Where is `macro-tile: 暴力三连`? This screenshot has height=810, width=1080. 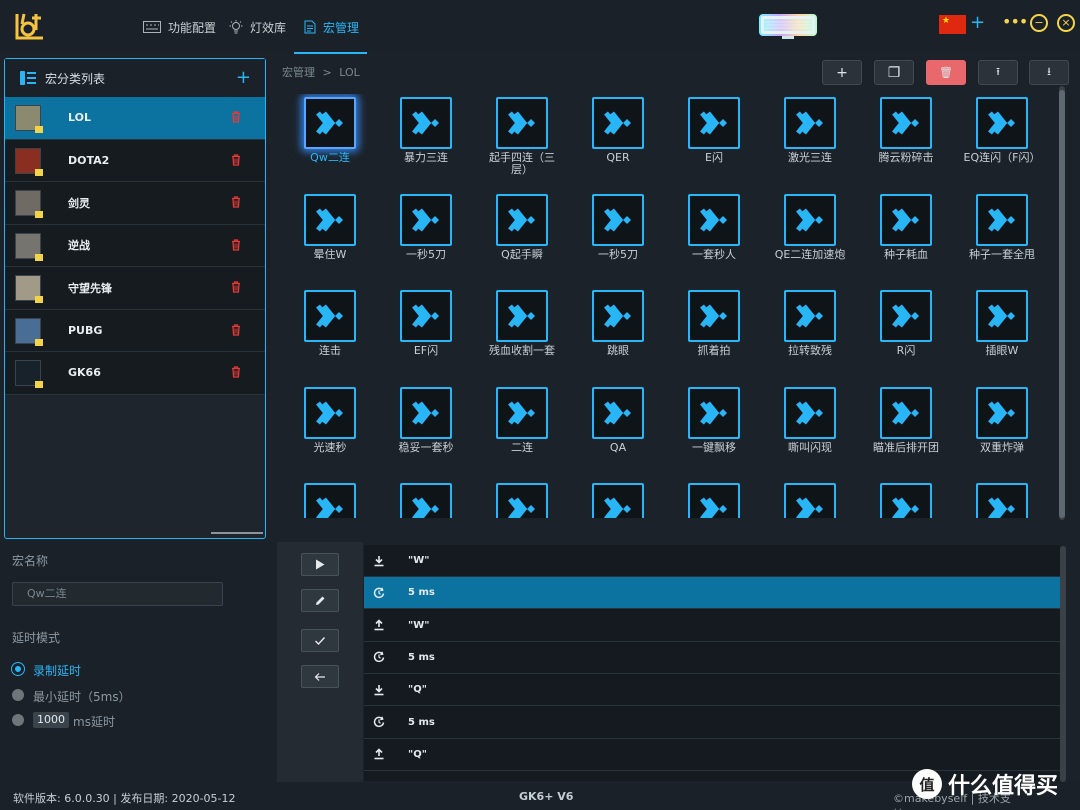 macro-tile: 暴力三连 is located at coordinates (426, 140).